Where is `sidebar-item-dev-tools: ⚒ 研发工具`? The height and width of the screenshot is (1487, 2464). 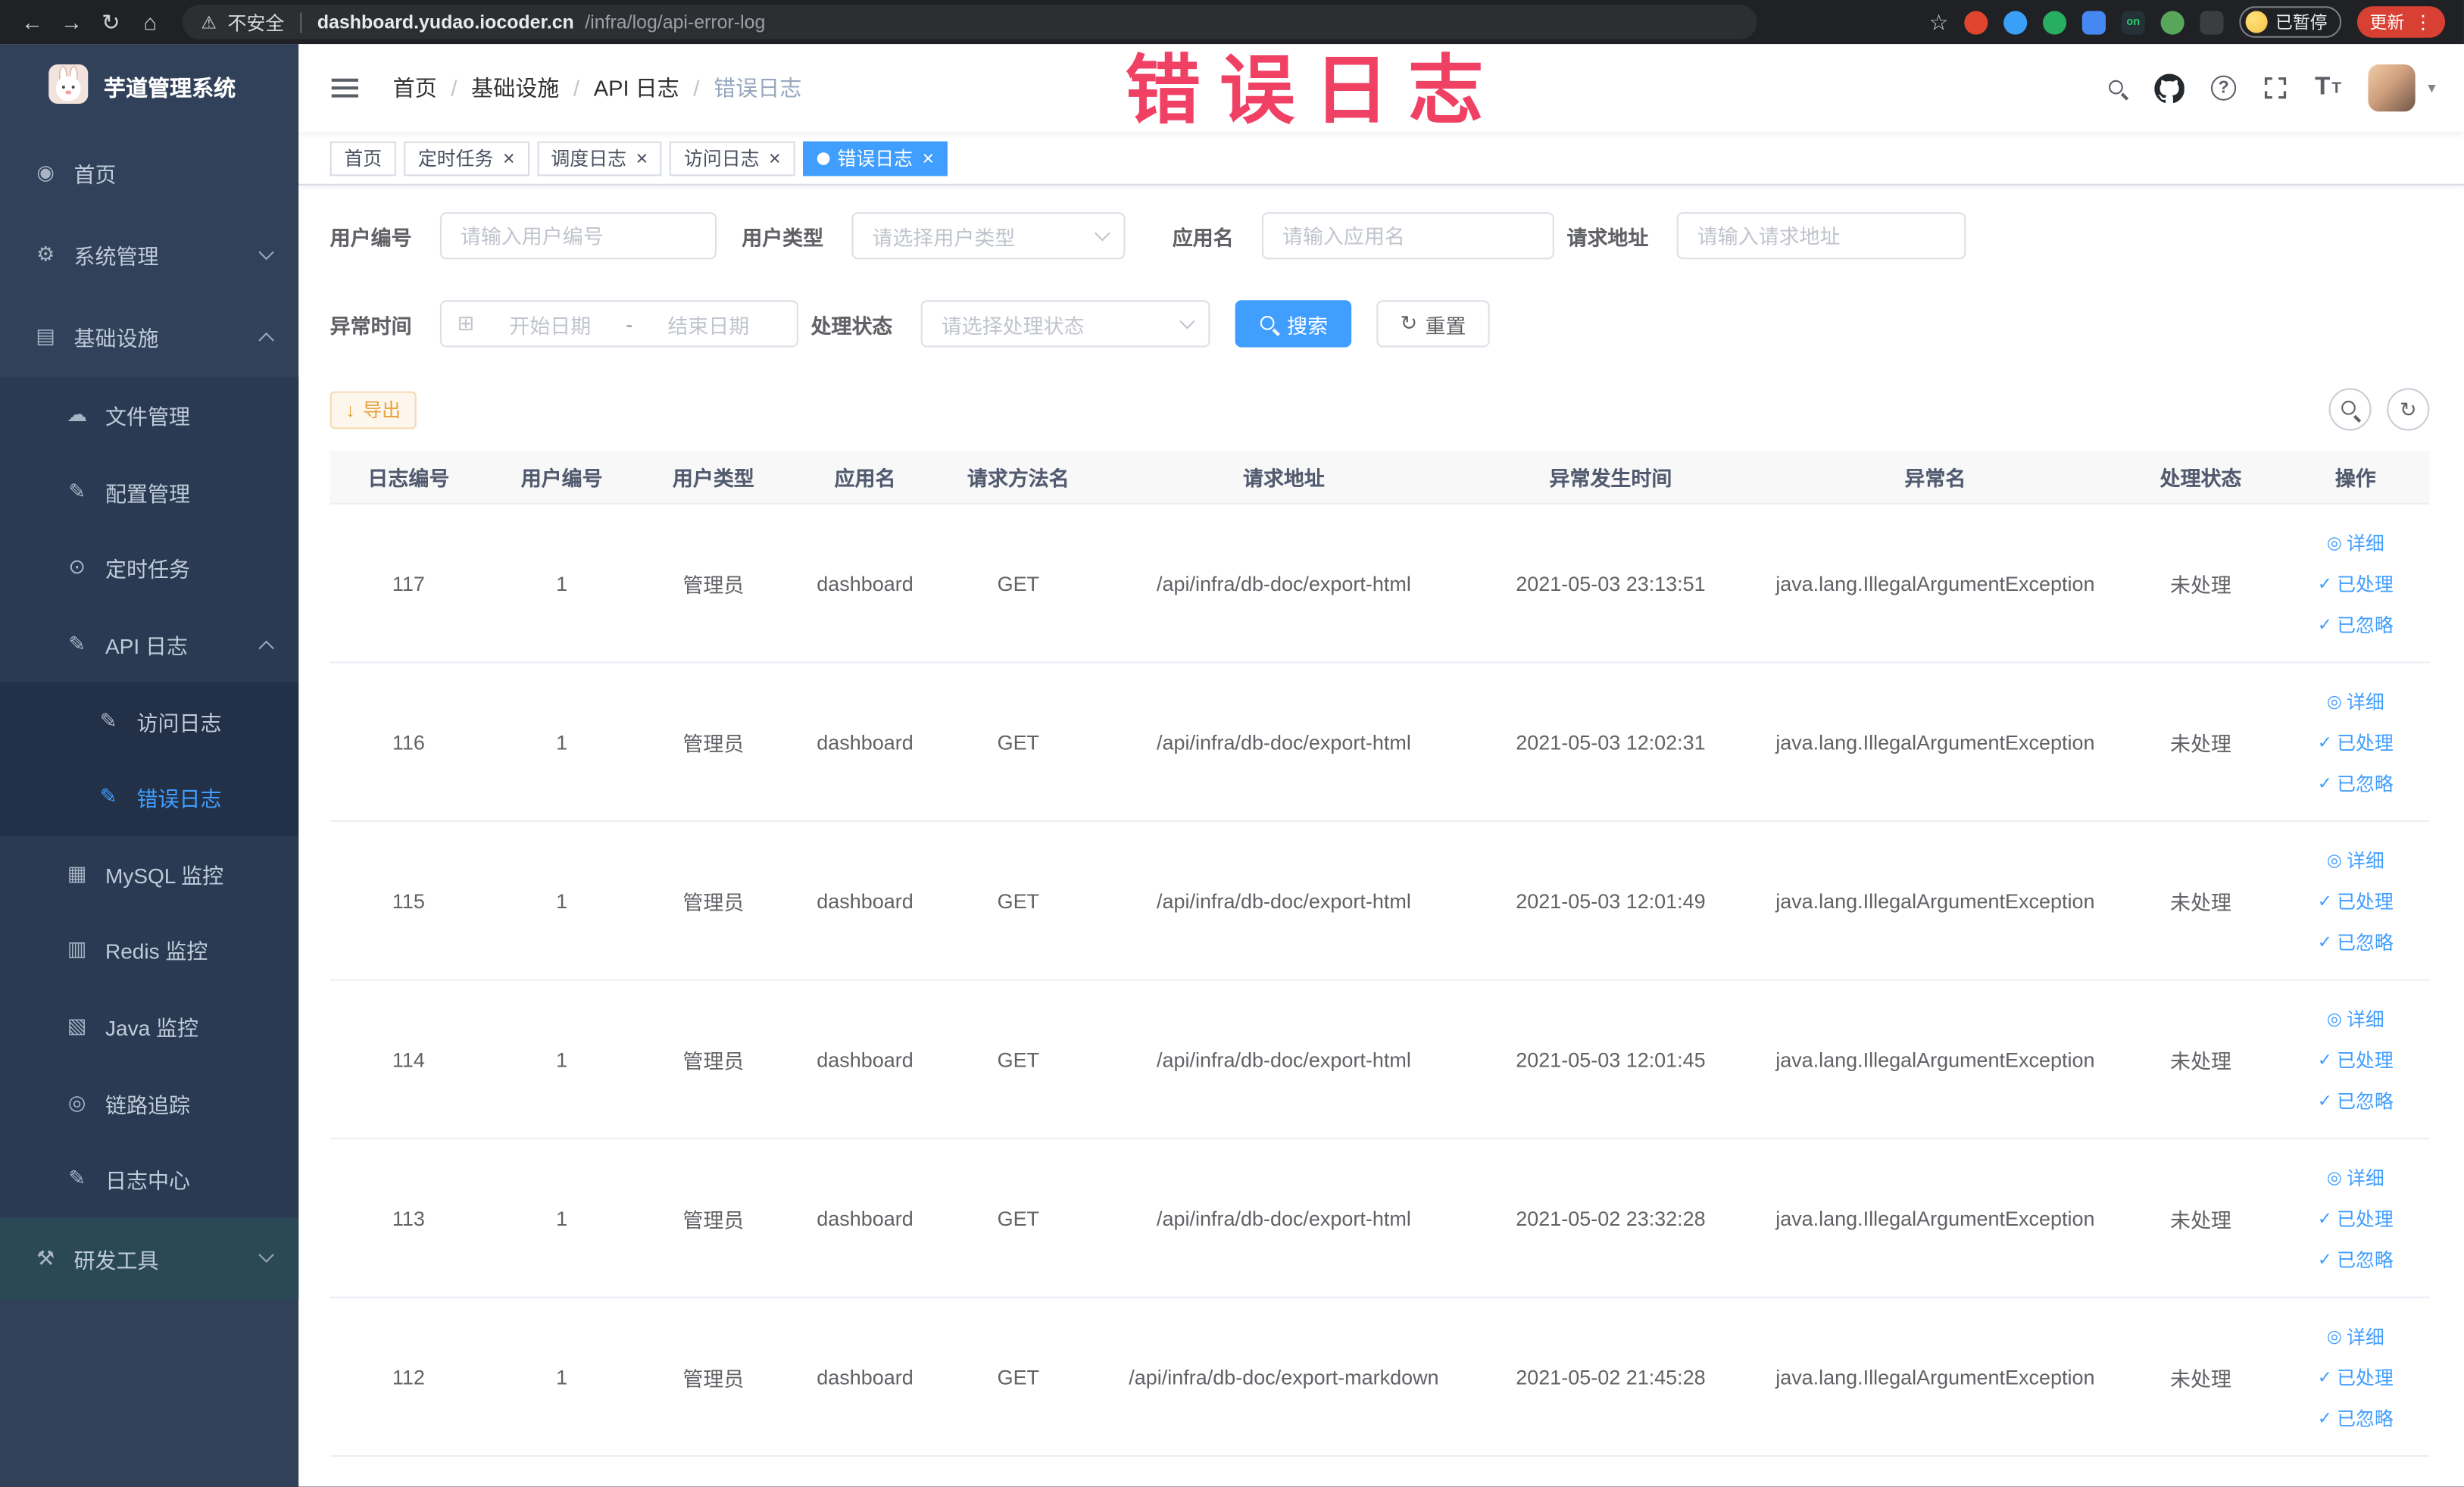 sidebar-item-dev-tools: ⚒ 研发工具 is located at coordinates (149, 1258).